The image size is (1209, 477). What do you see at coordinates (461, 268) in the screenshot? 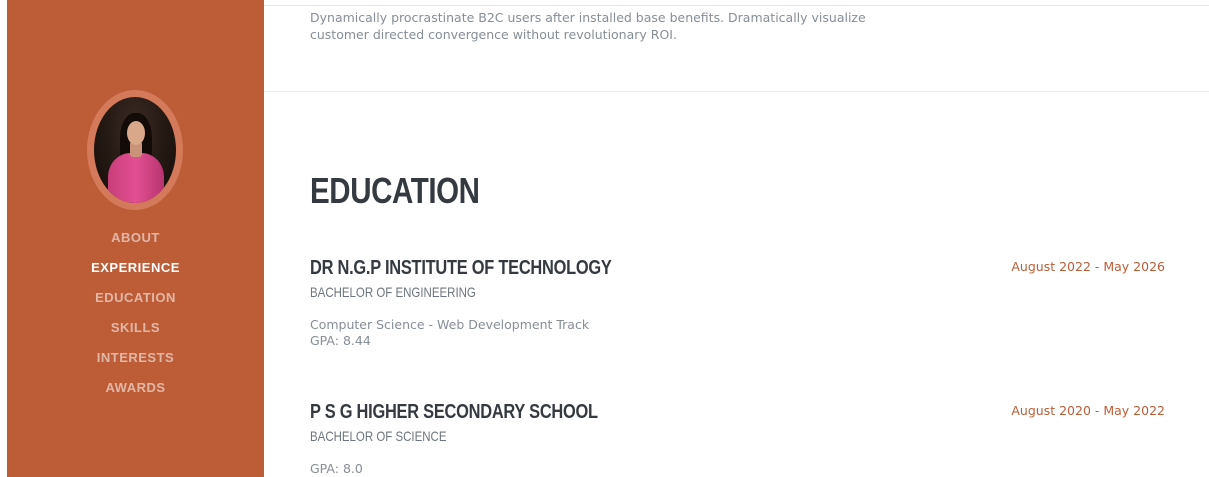
I see `school-name: DR N.G.P INSTITUTE OF TECHNOLOGY` at bounding box center [461, 268].